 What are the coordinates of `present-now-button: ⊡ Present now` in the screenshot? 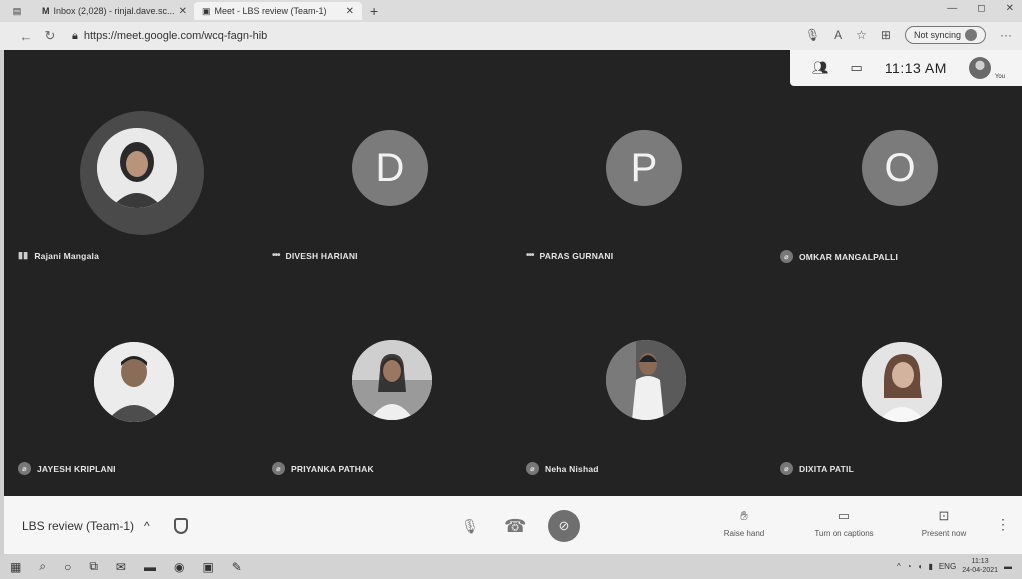 It's located at (944, 523).